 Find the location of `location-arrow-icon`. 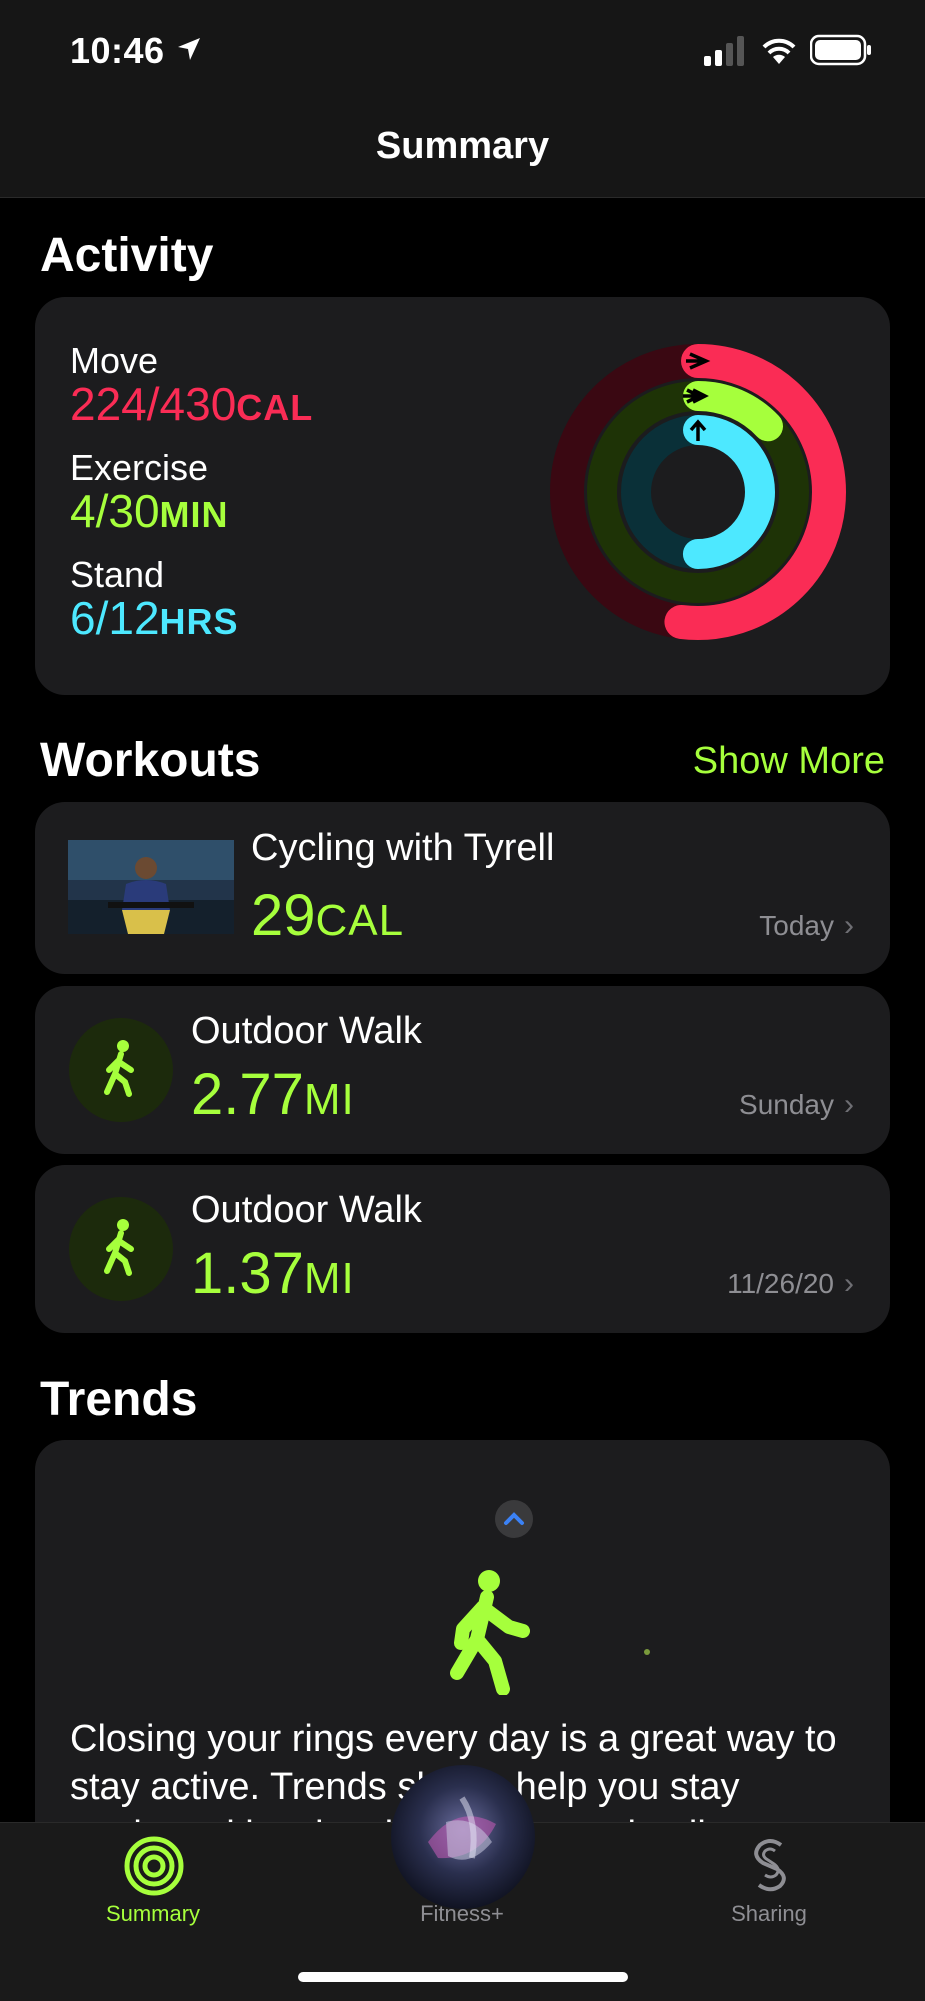

location-arrow-icon is located at coordinates (189, 49).